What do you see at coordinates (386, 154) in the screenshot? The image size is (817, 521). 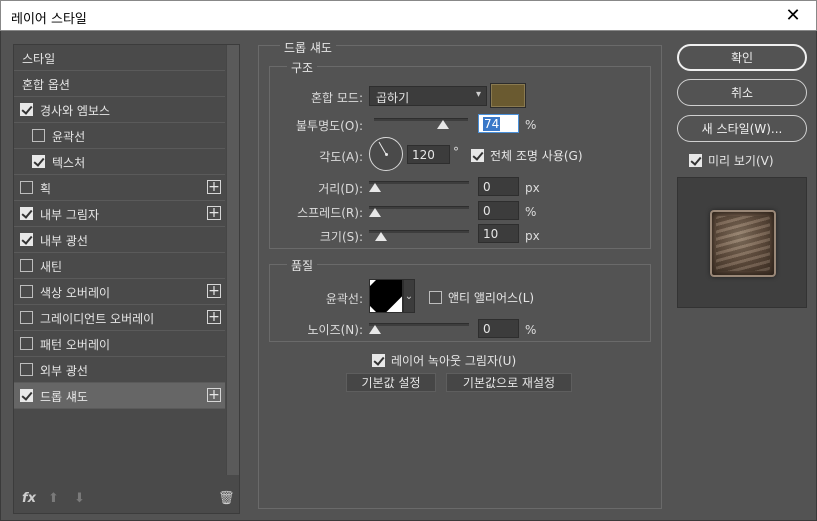 I see `angle-dial` at bounding box center [386, 154].